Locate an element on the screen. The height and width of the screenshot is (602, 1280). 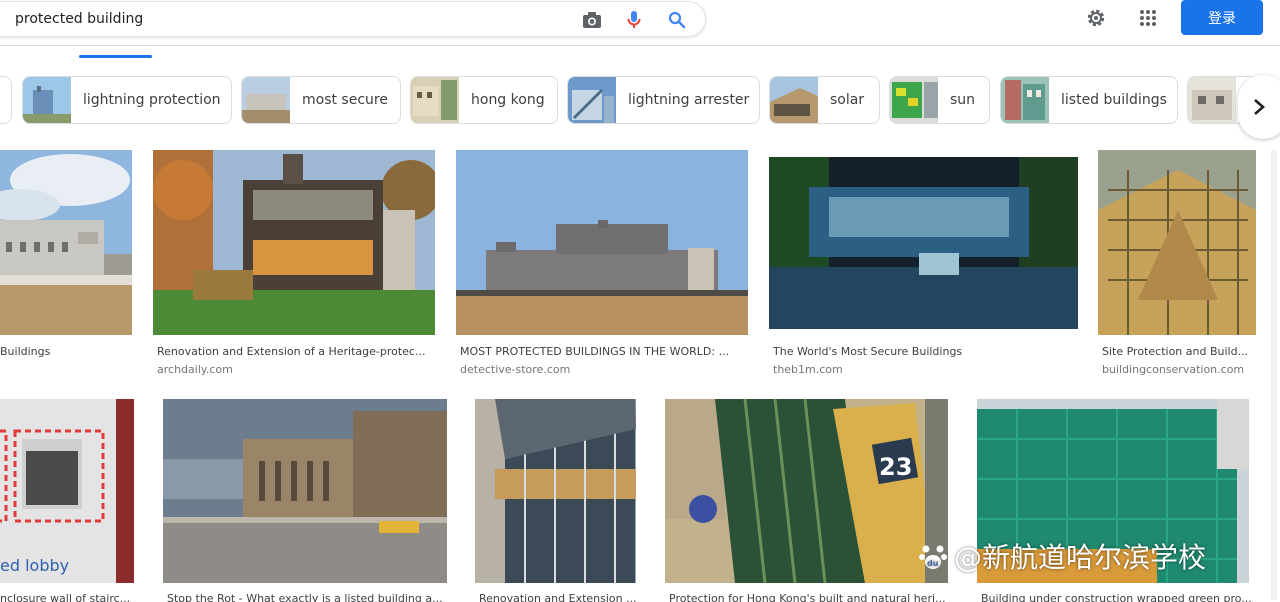
paw-logo-icon: du is located at coordinates (933, 557).